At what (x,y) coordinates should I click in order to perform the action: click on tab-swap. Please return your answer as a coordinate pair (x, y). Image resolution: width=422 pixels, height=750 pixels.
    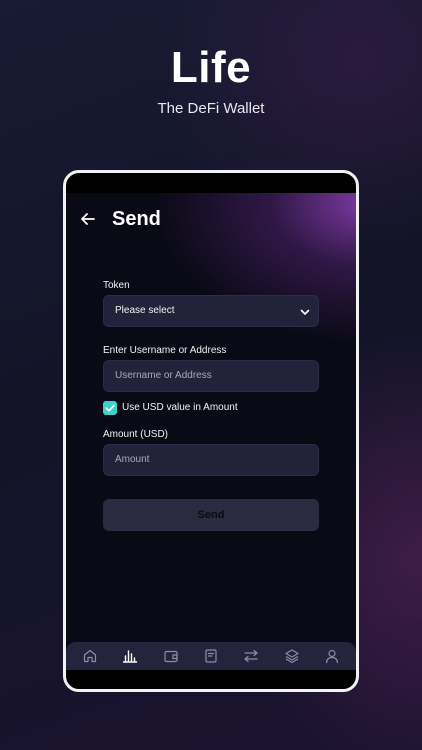
    Looking at the image, I should click on (251, 656).